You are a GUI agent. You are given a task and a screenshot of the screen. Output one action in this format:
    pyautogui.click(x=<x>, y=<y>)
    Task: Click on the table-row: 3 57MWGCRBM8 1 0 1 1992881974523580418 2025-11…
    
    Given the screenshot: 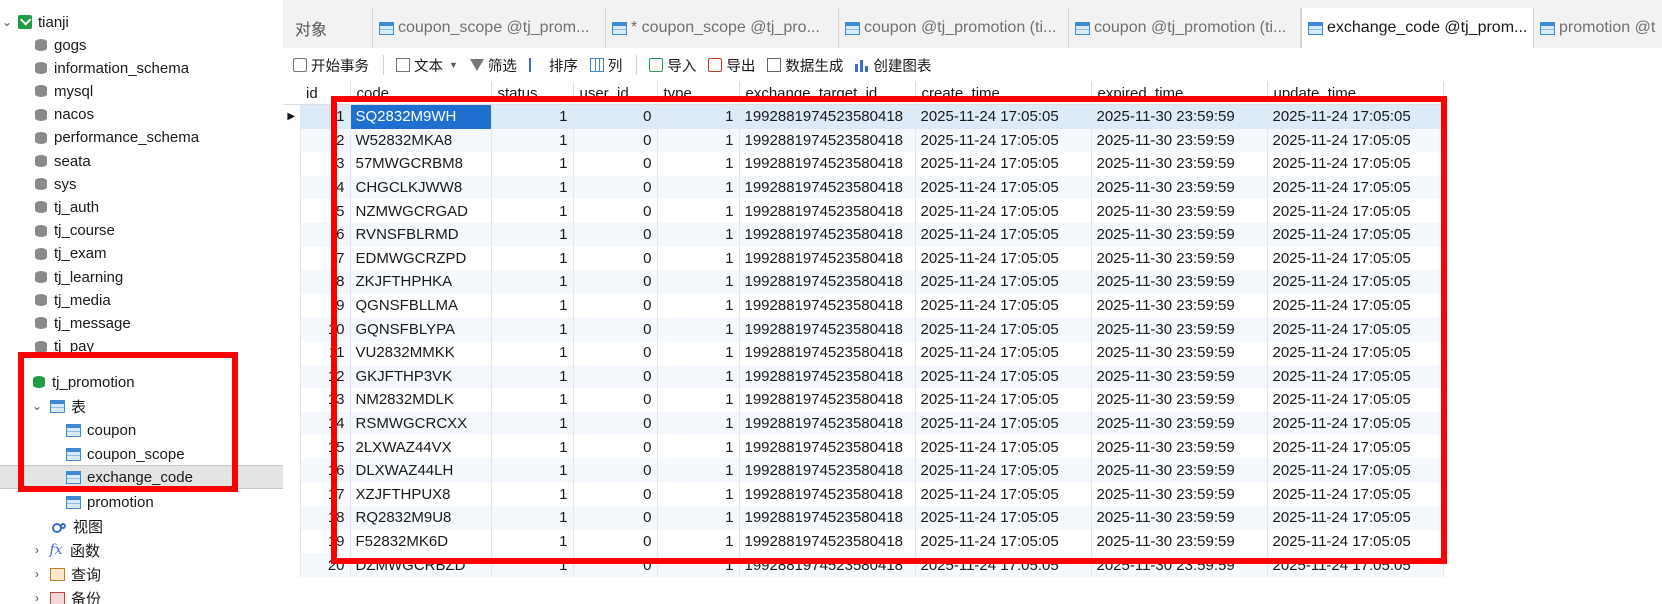 What is the action you would take?
    pyautogui.click(x=863, y=164)
    